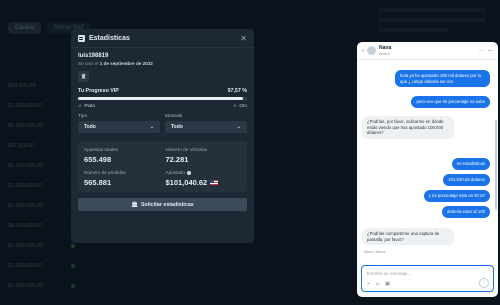 Image resolution: width=500 pixels, height=305 pixels. I want to click on send-button: ↑, so click(484, 283).